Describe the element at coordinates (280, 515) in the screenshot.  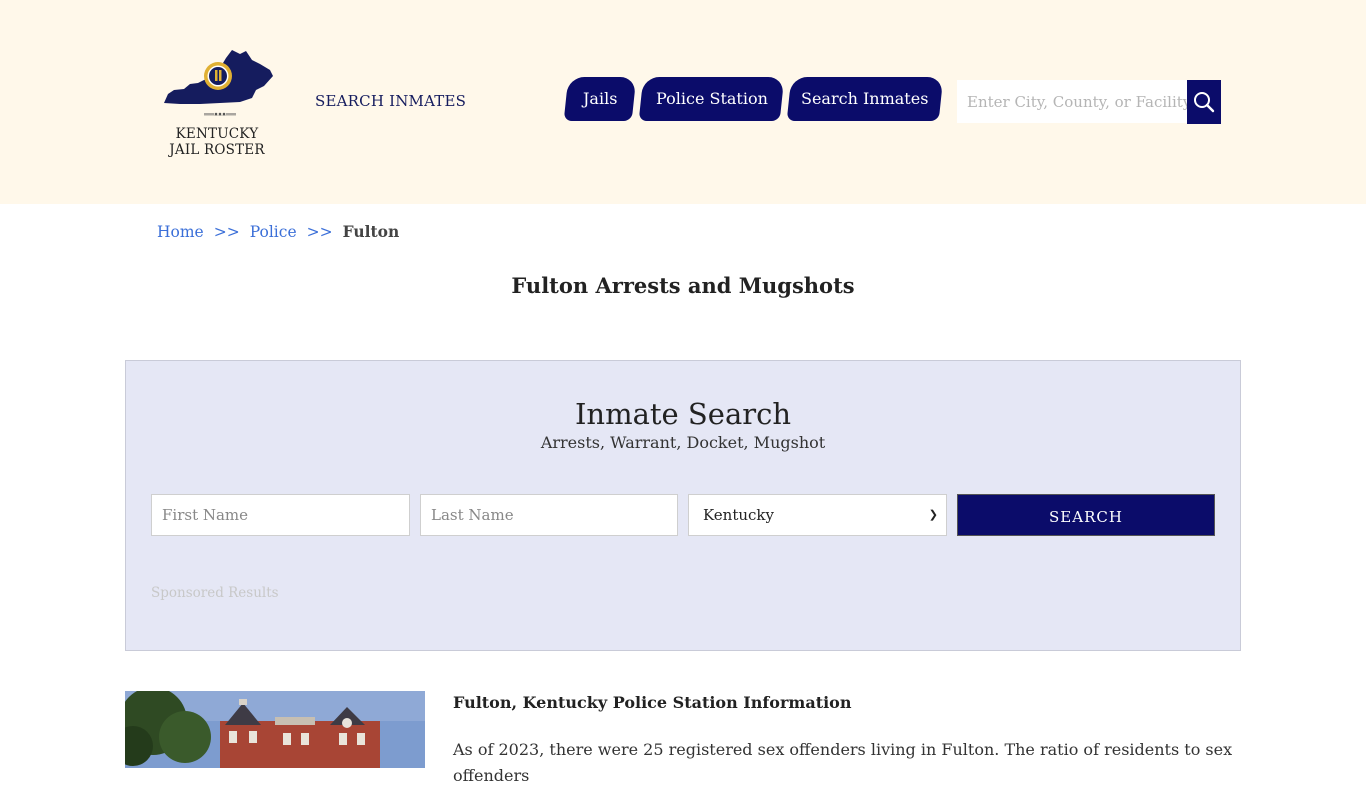
I see `first-name-input: First Name` at that location.